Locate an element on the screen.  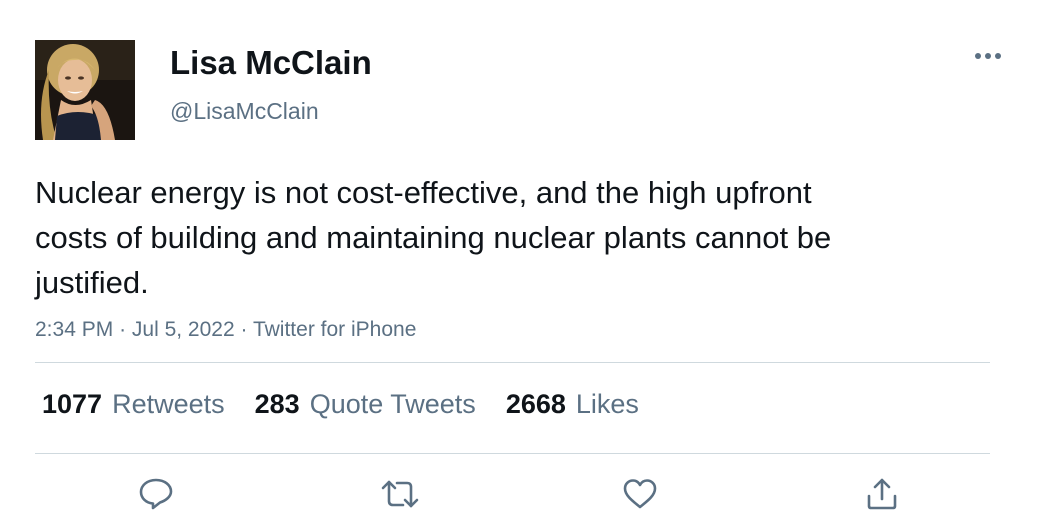
share-icon is located at coordinates (882, 494).